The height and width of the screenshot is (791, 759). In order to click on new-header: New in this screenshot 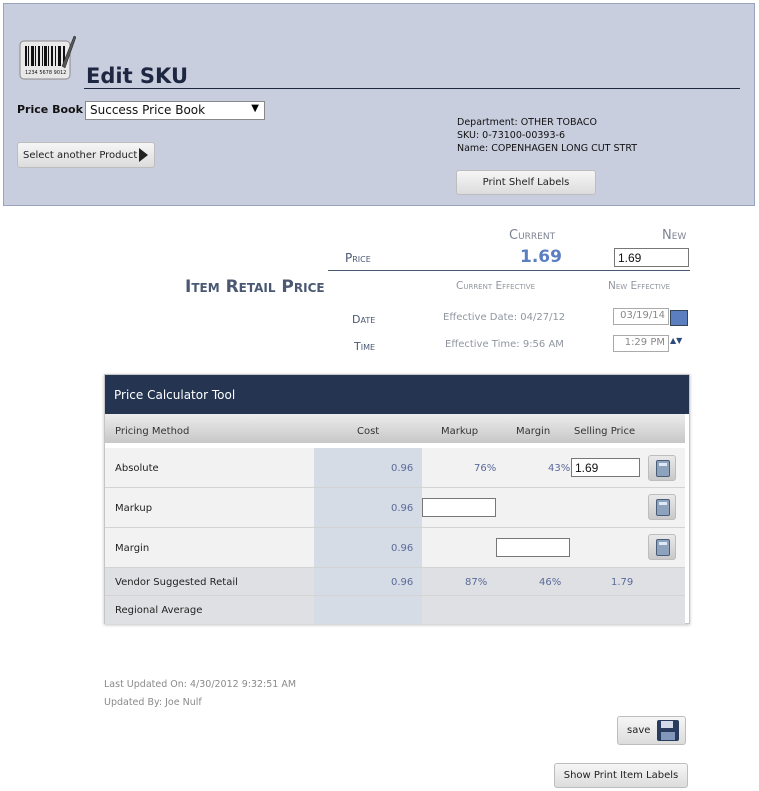, I will do `click(674, 235)`.